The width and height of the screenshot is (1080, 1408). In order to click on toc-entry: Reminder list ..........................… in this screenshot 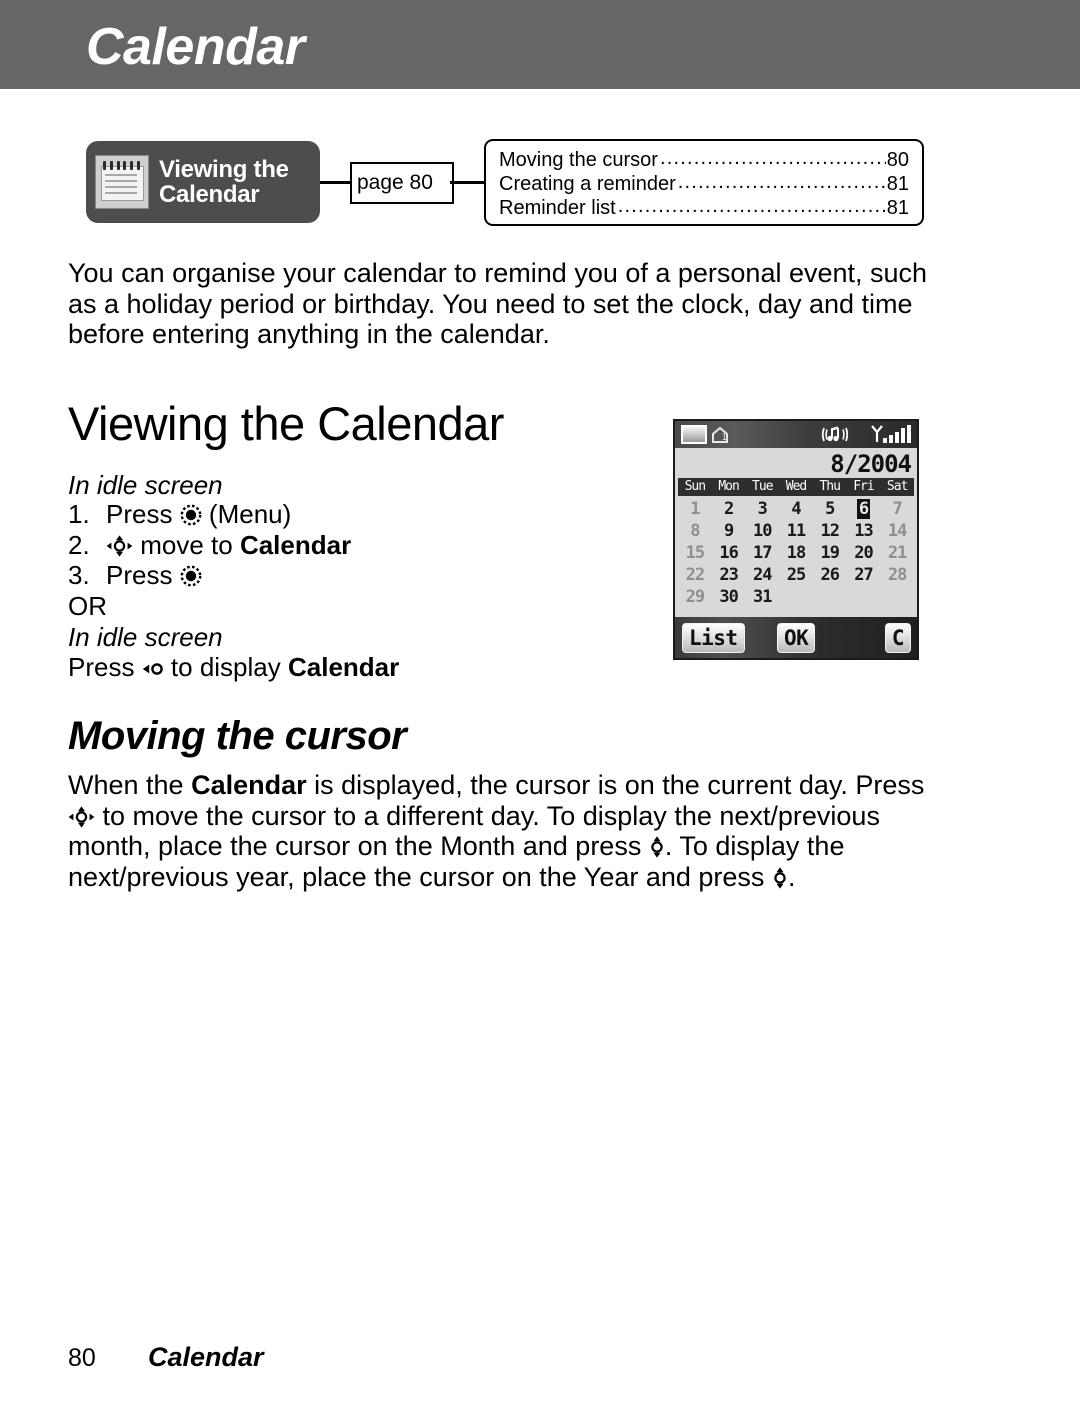, I will do `click(704, 207)`.